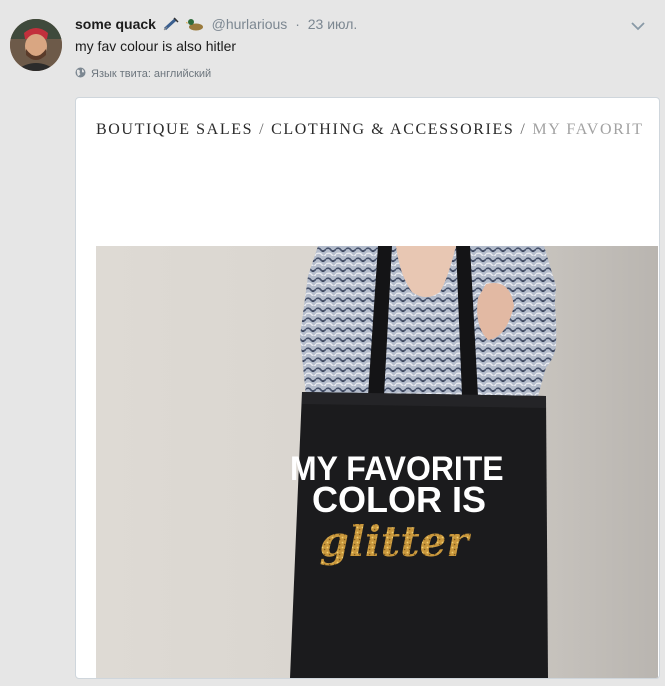 Image resolution: width=665 pixels, height=686 pixels. Describe the element at coordinates (80, 74) in the screenshot. I see `globe-icon` at that location.